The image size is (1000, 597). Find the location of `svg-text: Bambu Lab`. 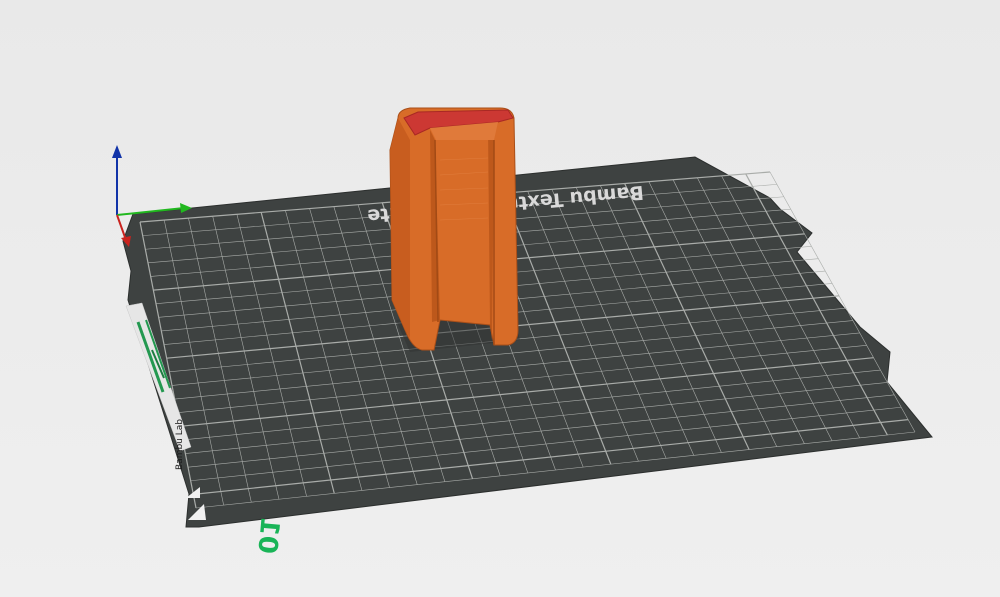

svg-text: Bambu Lab is located at coordinates (180, 444).